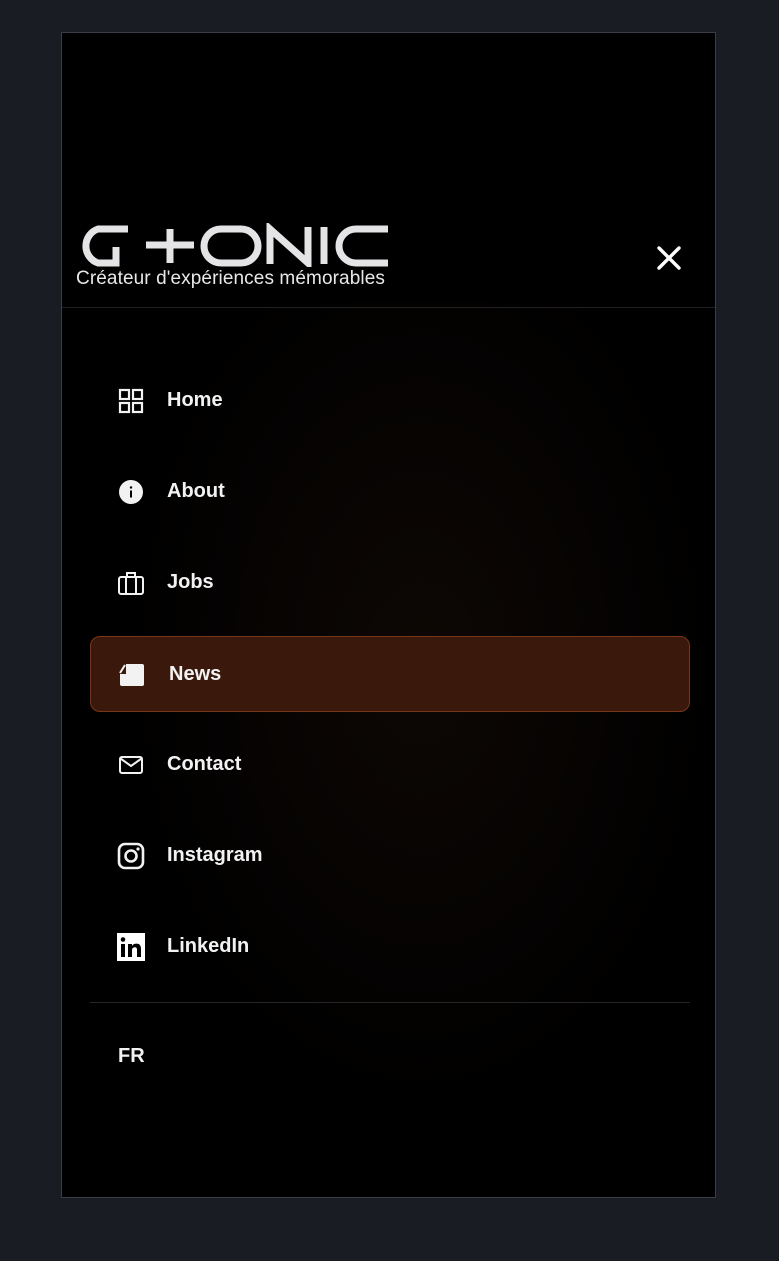 This screenshot has width=779, height=1261. I want to click on nav-item-jobs: Jobs, so click(390, 583).